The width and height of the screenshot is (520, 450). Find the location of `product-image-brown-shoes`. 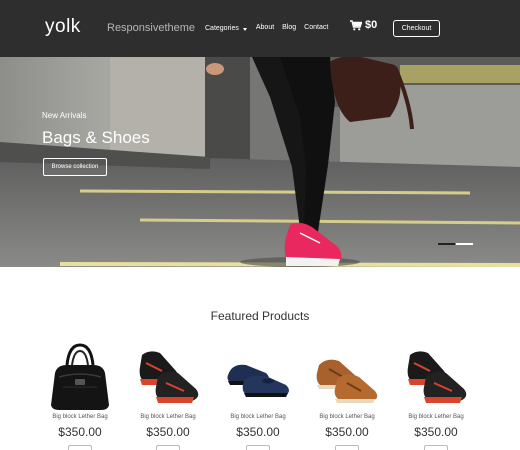

product-image-brown-shoes is located at coordinates (347, 377).